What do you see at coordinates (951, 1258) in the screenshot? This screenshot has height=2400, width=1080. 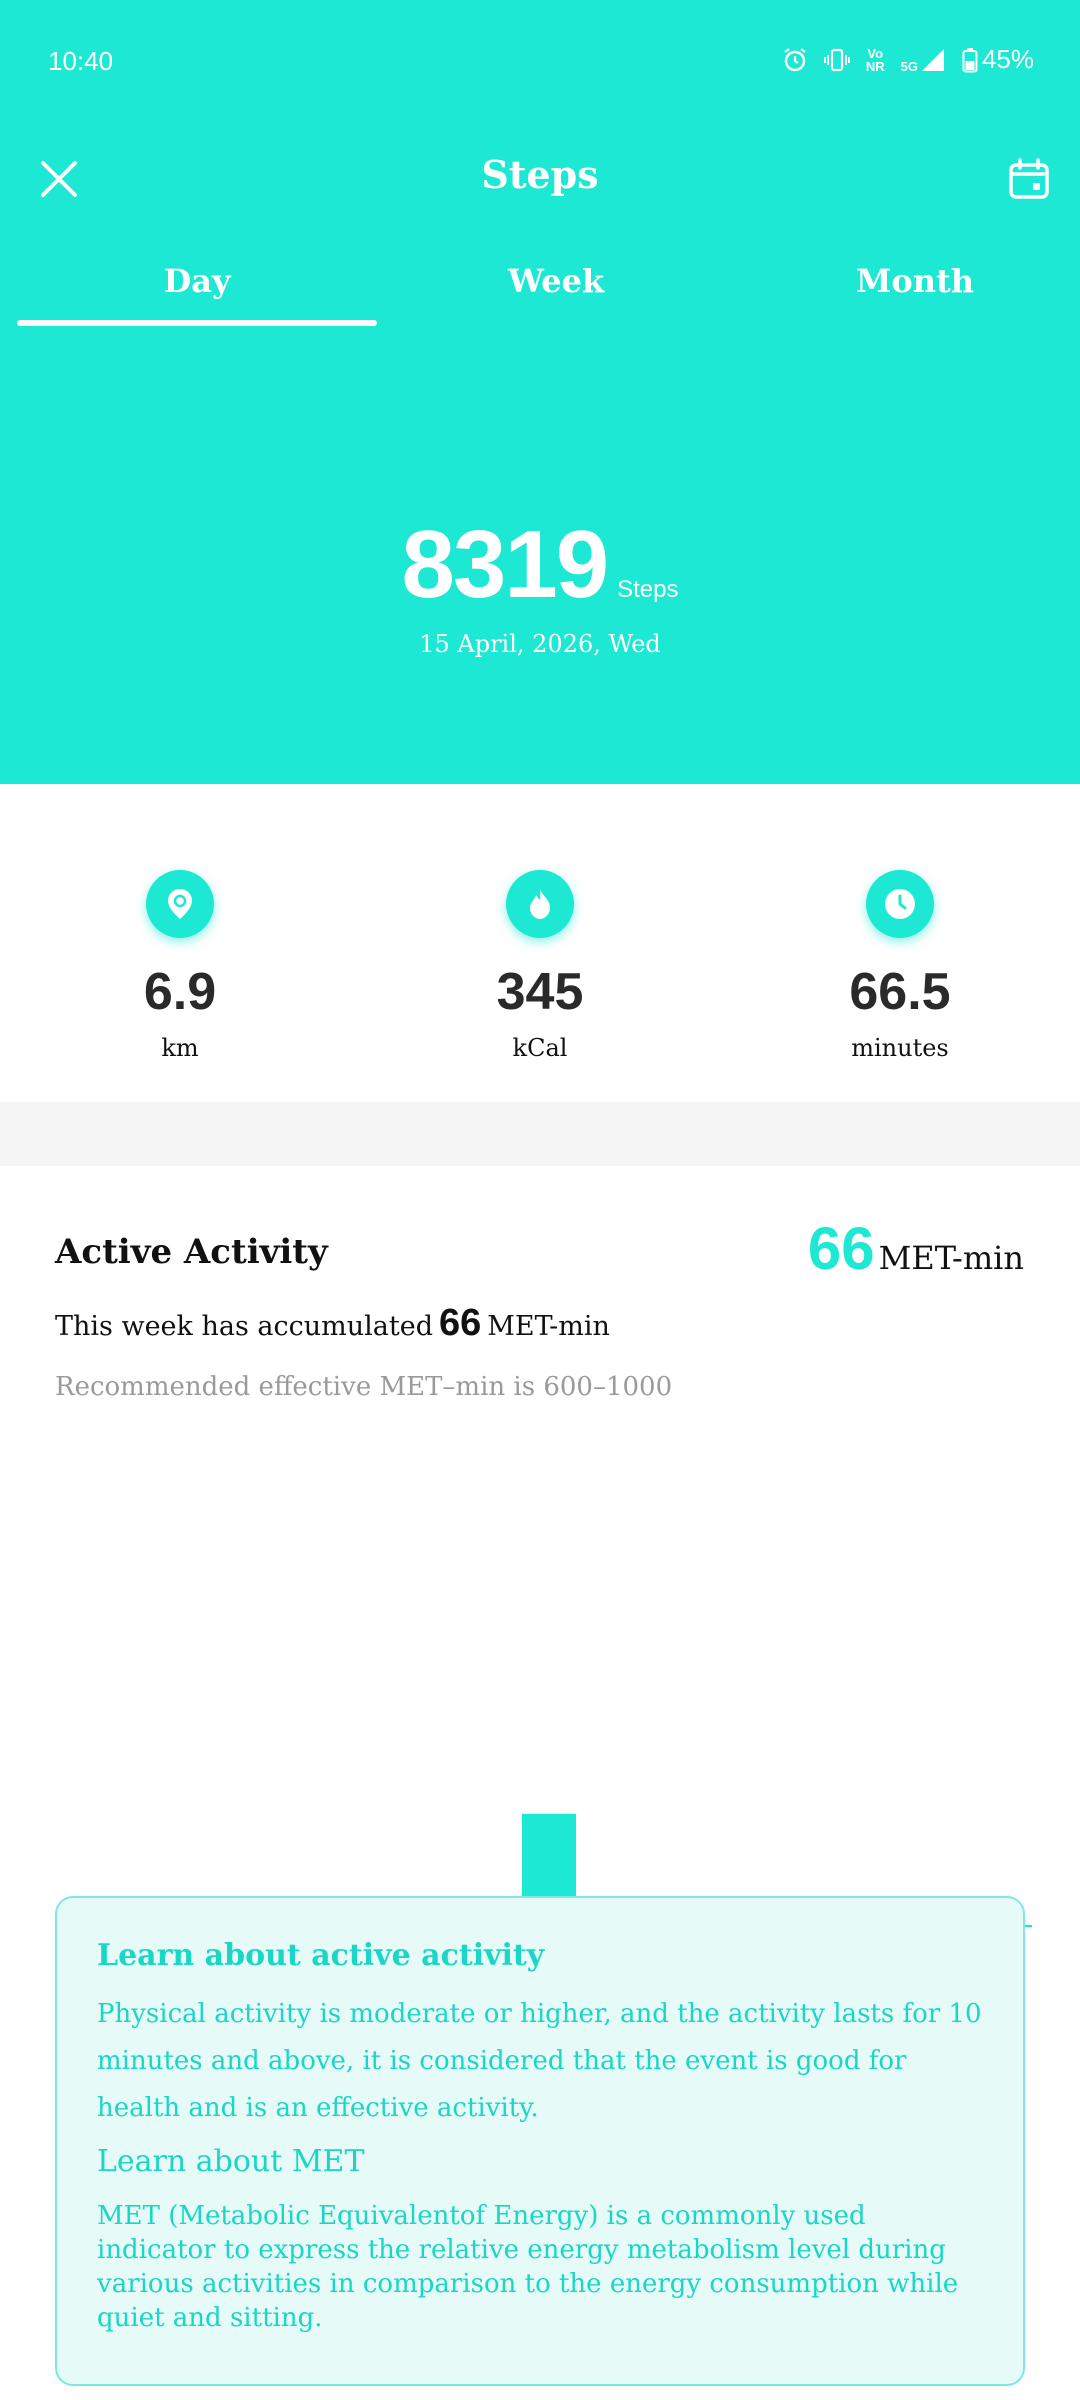 I see `met-total-unit: MET-min` at bounding box center [951, 1258].